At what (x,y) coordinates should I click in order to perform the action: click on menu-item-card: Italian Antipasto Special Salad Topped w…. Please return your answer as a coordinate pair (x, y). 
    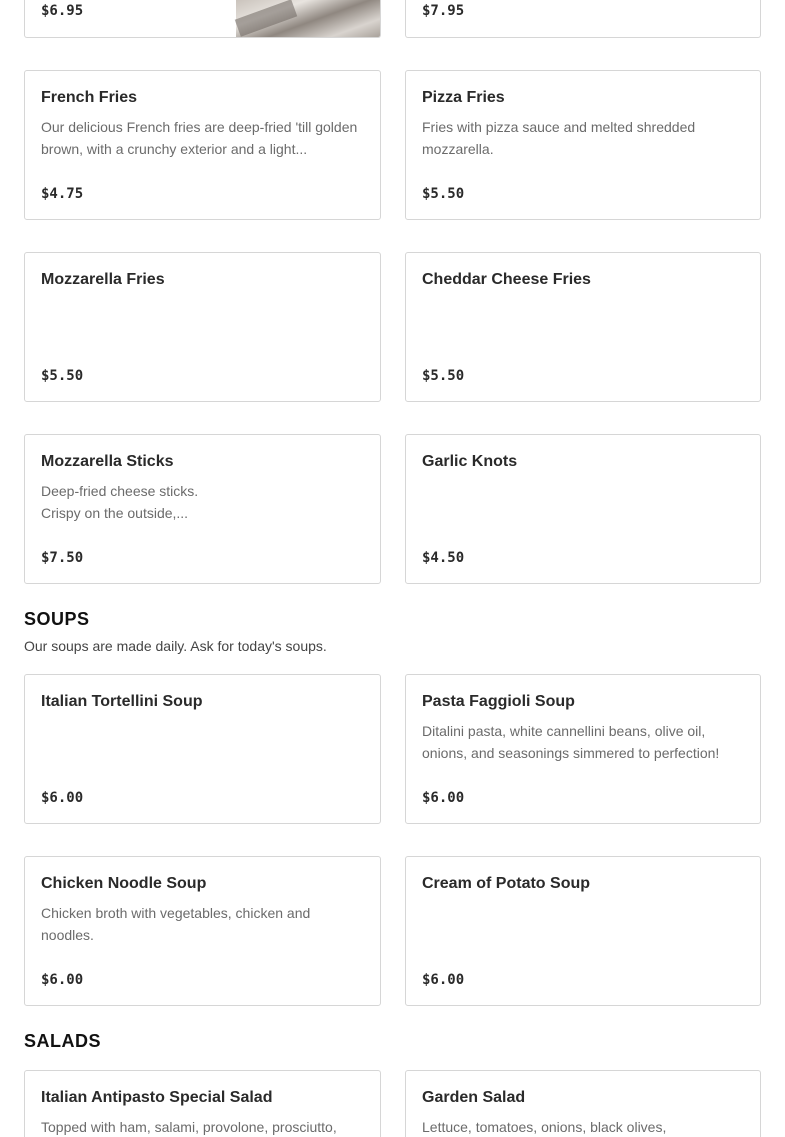
    Looking at the image, I should click on (202, 1103).